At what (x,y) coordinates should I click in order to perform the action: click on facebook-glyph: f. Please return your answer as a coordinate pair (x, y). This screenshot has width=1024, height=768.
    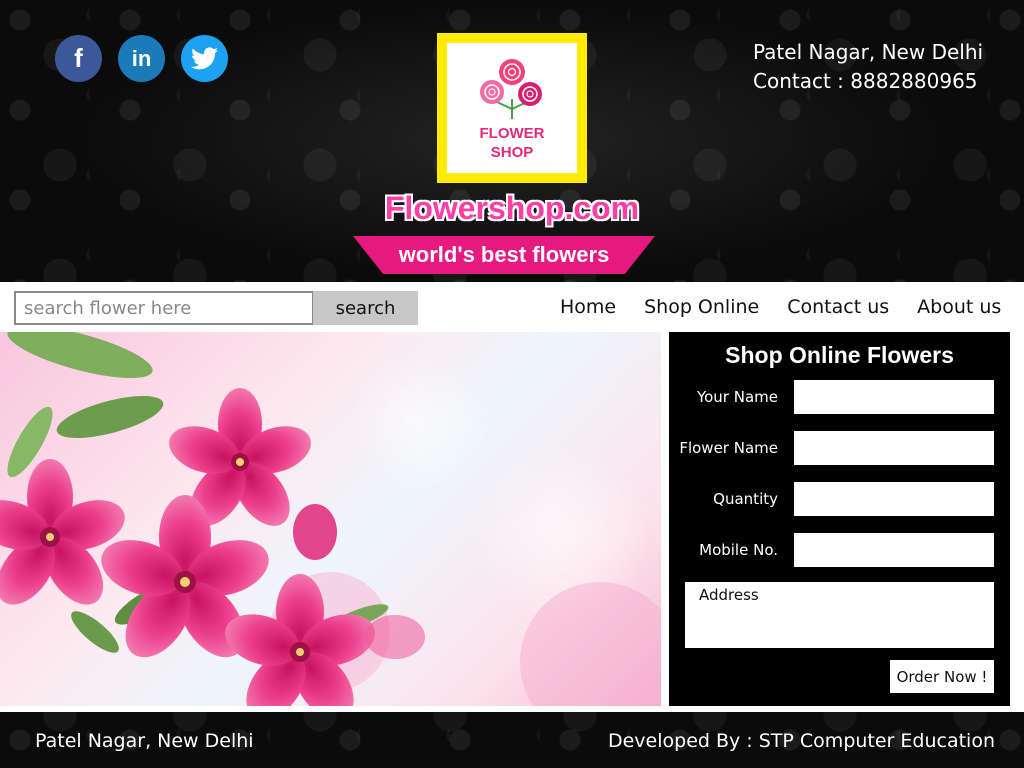
    Looking at the image, I should click on (78, 58).